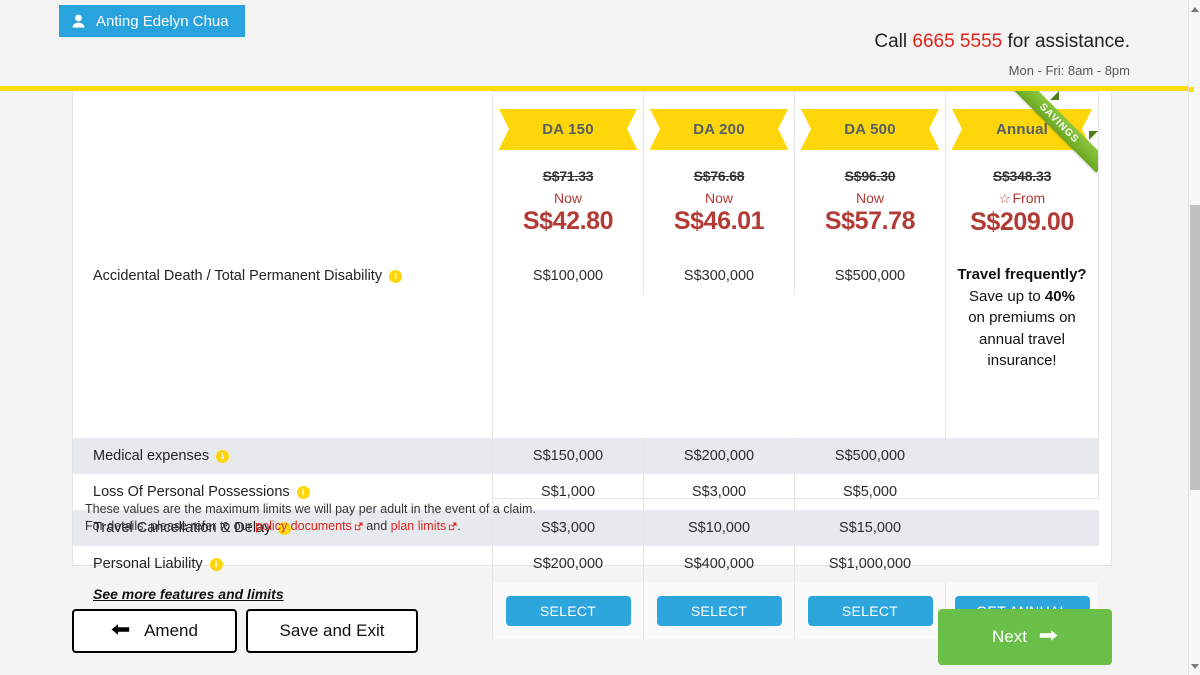 The height and width of the screenshot is (675, 1200). What do you see at coordinates (869, 528) in the screenshot?
I see `feature-value-cell: S$15,000` at bounding box center [869, 528].